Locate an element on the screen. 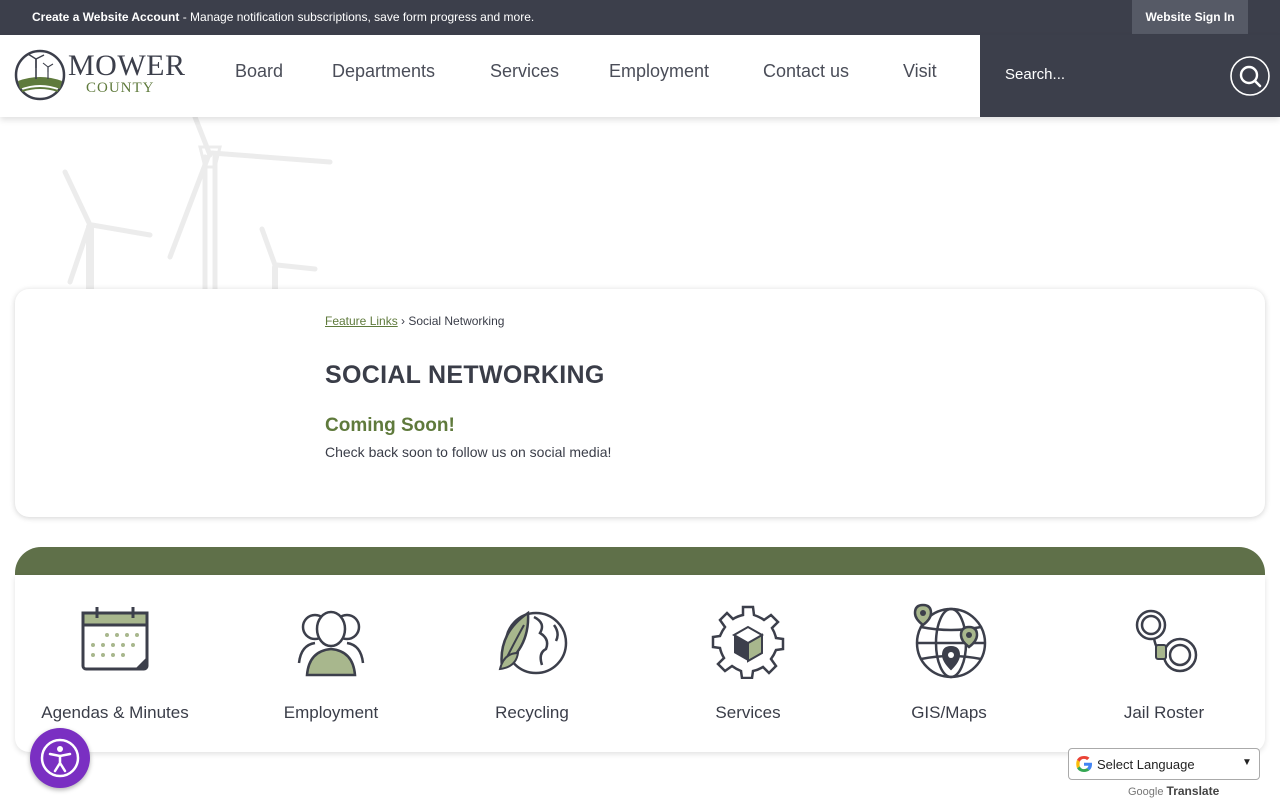  quick-link-services: Services is located at coordinates (748, 673).